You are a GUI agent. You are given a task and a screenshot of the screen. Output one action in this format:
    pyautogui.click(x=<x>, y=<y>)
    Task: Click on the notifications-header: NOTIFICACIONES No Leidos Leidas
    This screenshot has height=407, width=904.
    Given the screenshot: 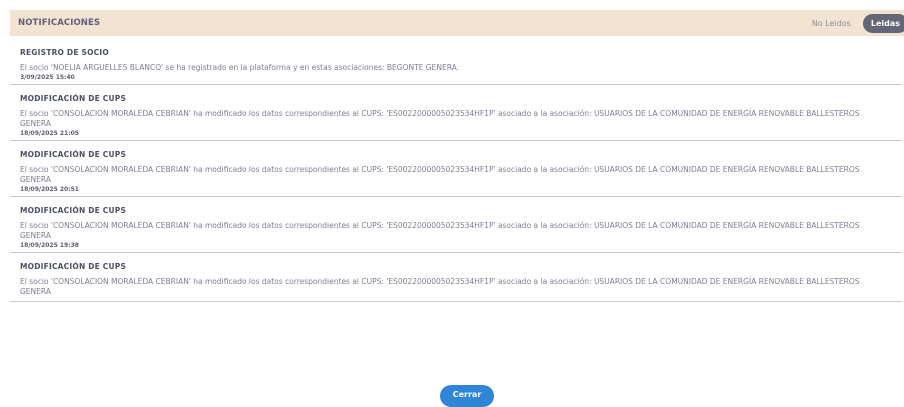 What is the action you would take?
    pyautogui.click(x=457, y=23)
    